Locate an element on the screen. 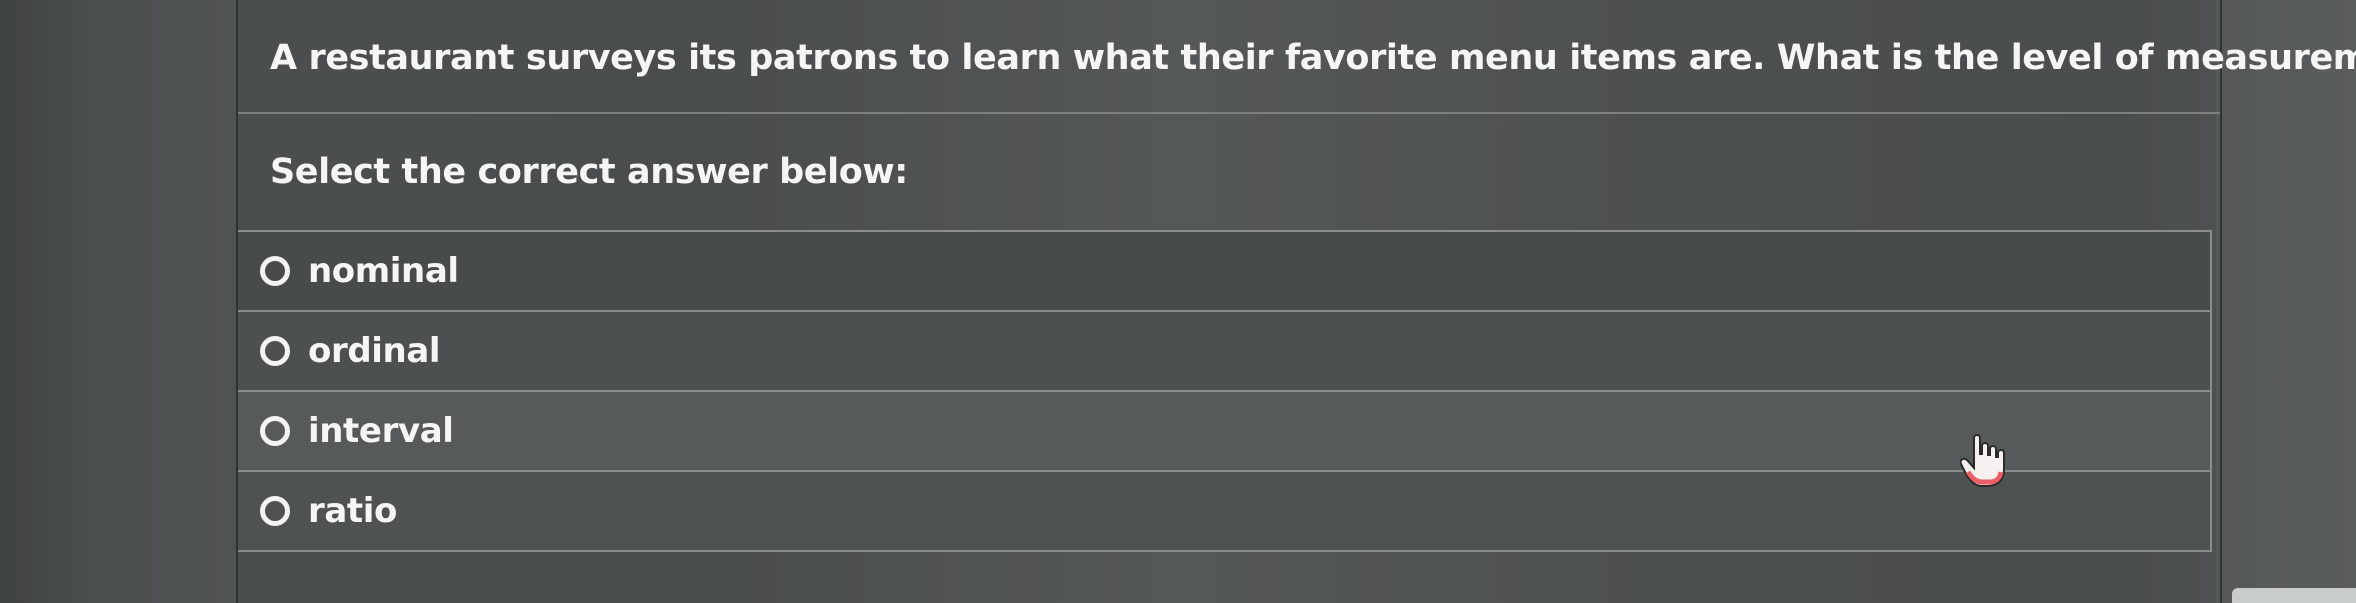 This screenshot has width=2356, height=603. option-label: ordinal is located at coordinates (374, 351).